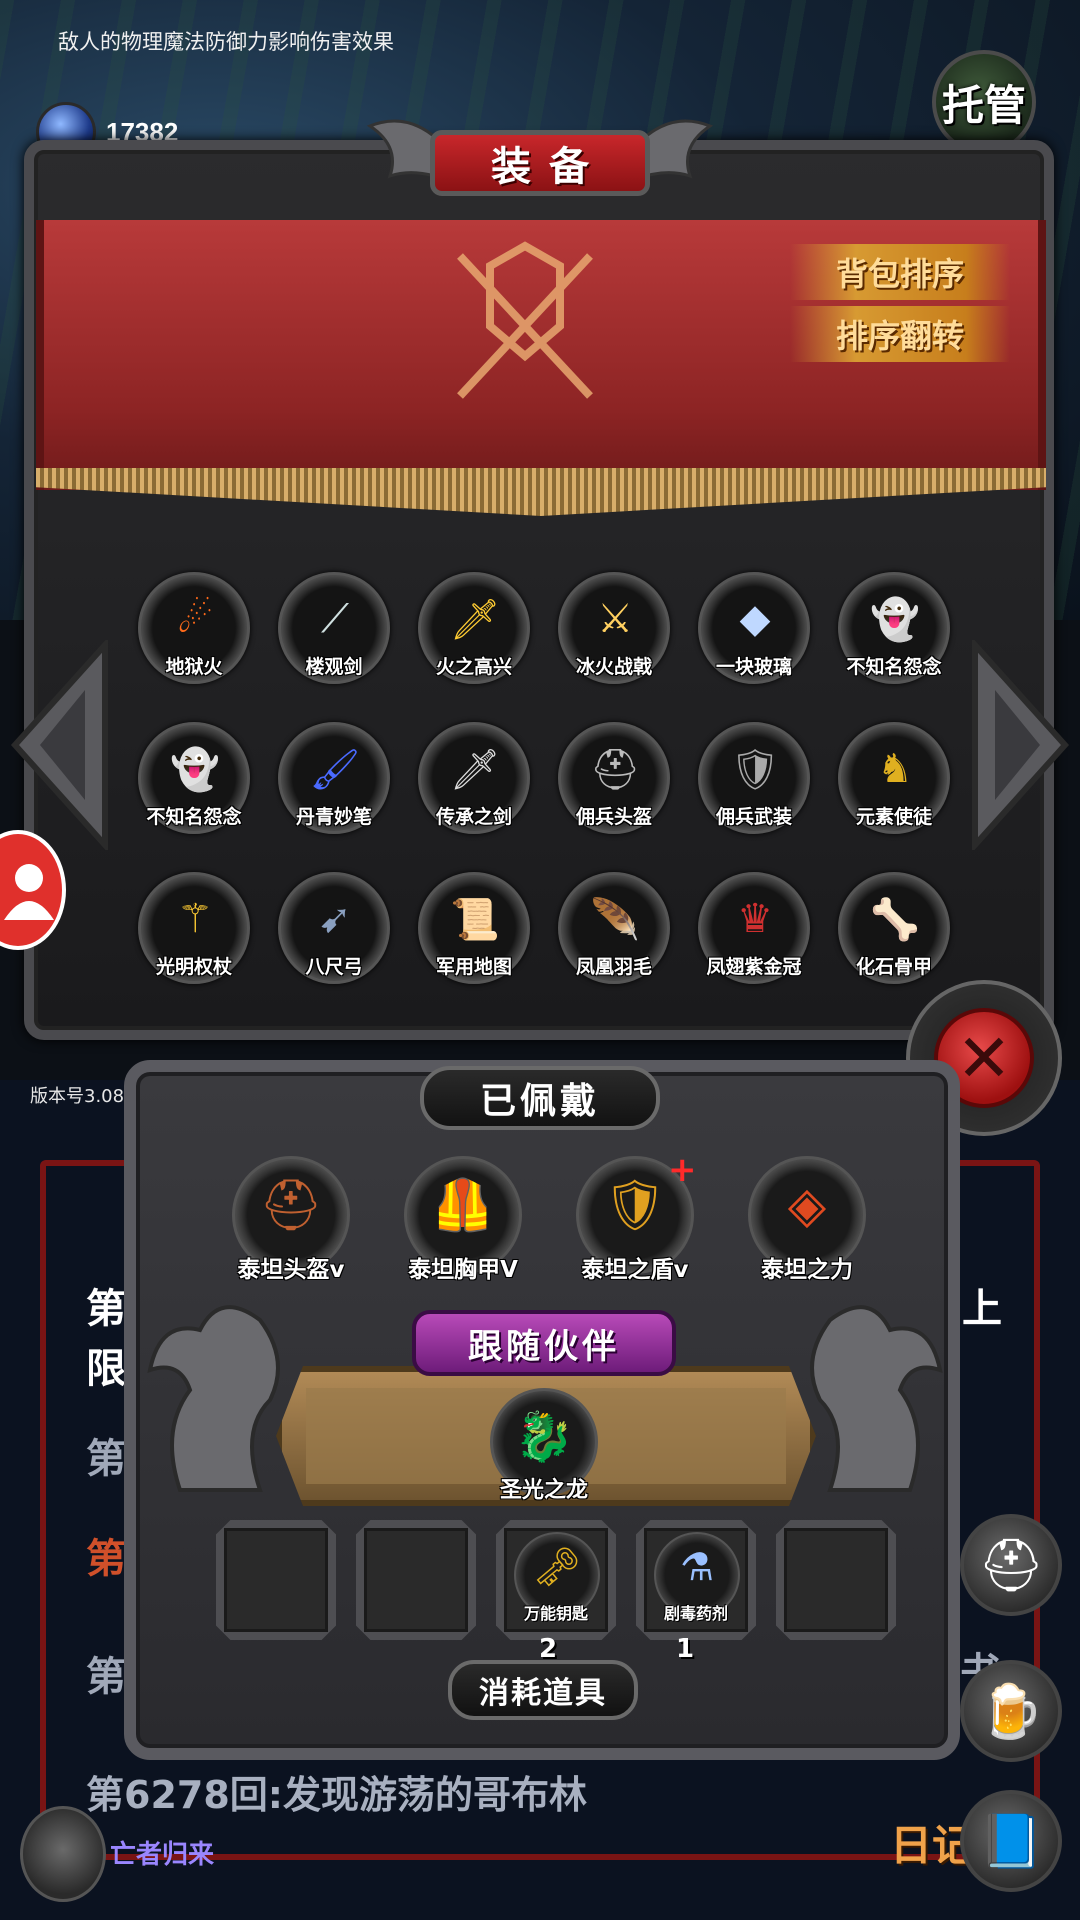  Describe the element at coordinates (334, 667) in the screenshot. I see `item-name: 楼观剑` at that location.